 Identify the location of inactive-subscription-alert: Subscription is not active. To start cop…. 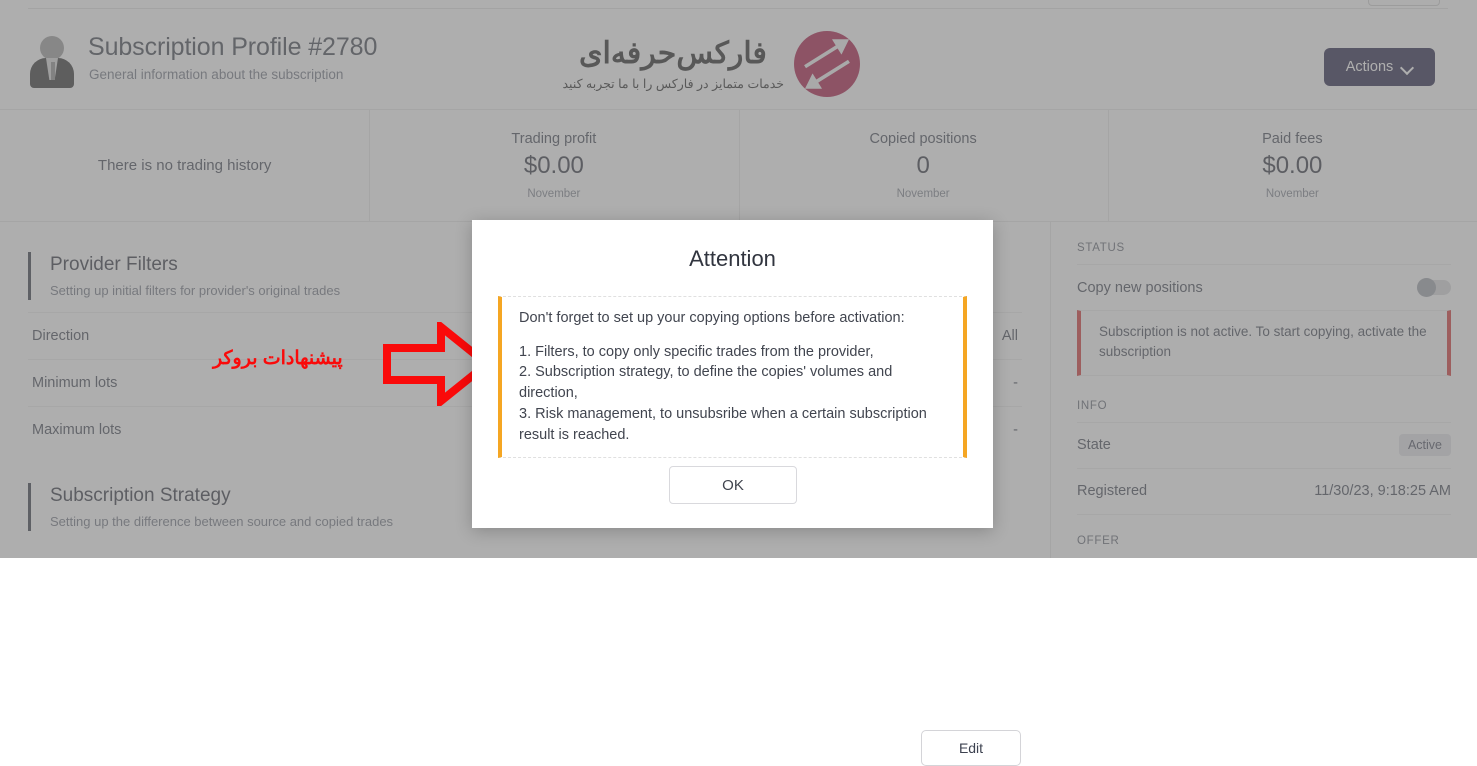
(1264, 343).